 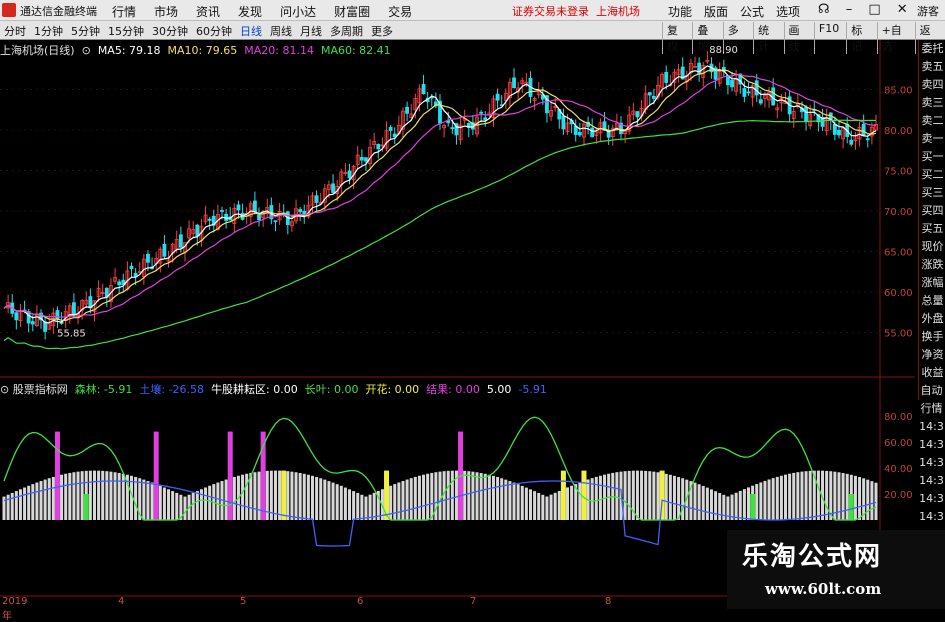 I want to click on menu-layout: 版面, so click(x=716, y=11).